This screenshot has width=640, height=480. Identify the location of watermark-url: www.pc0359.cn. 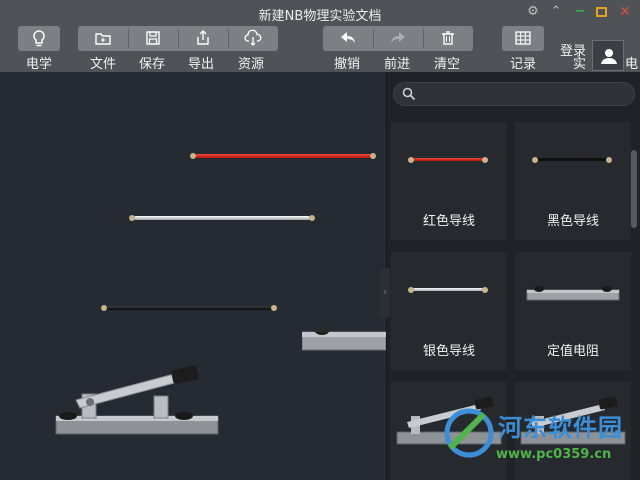
(554, 454).